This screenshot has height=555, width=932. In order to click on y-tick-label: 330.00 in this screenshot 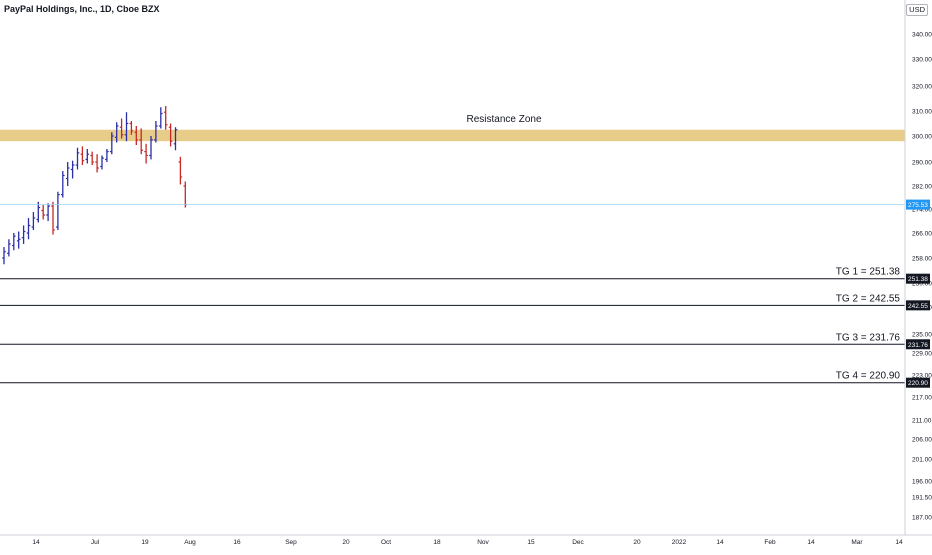, I will do `click(922, 60)`.